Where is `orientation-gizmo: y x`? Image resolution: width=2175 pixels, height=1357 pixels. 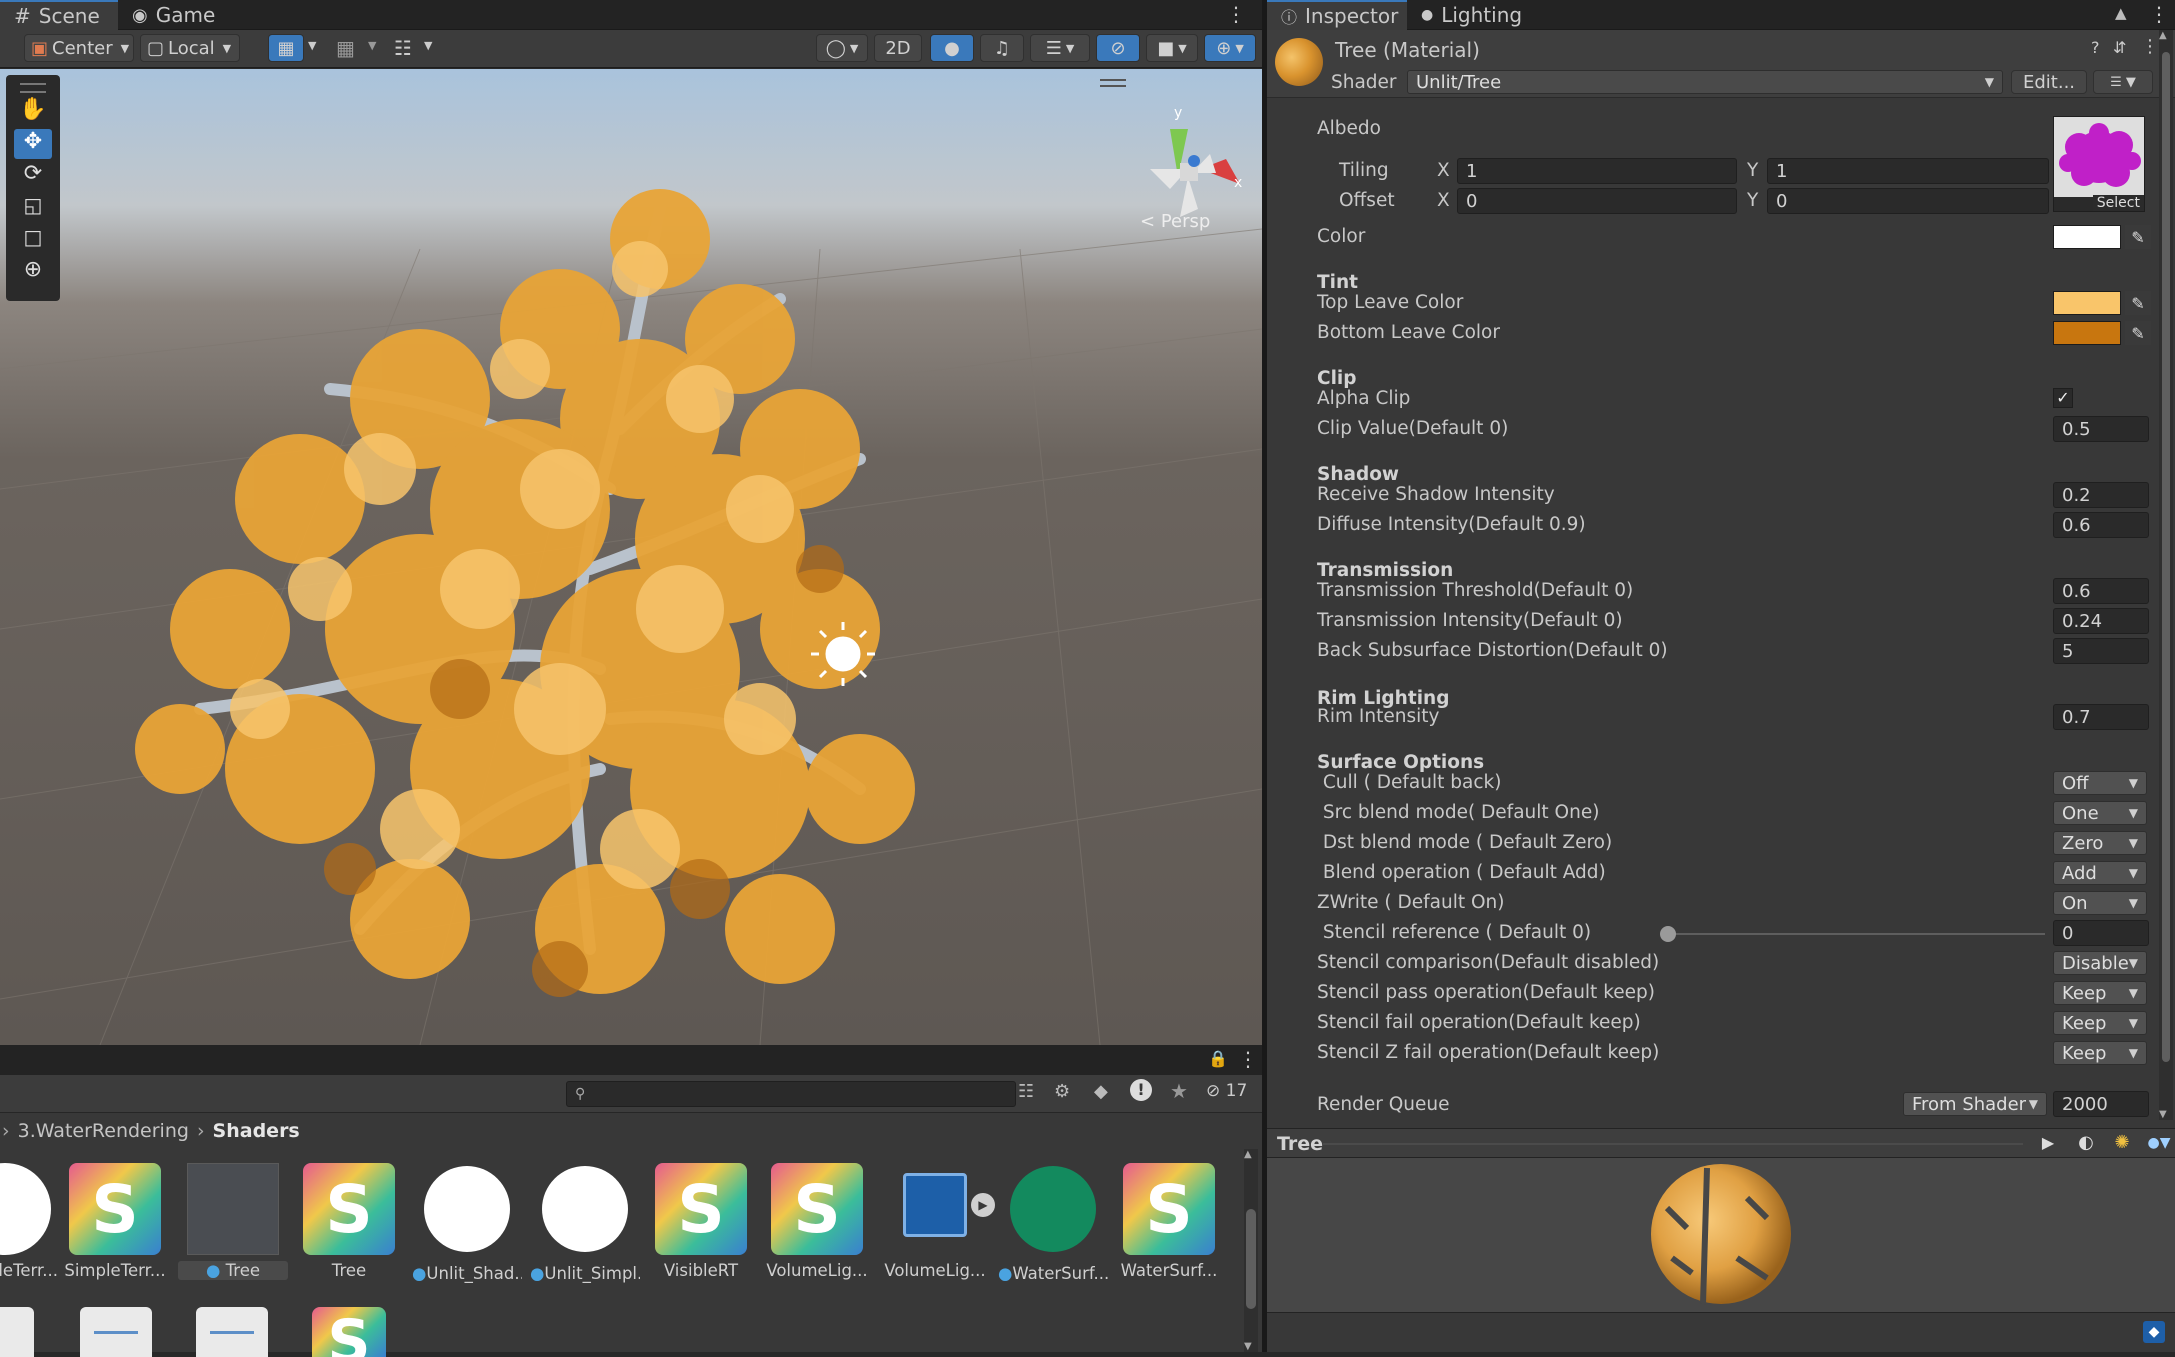 orientation-gizmo: y x is located at coordinates (1190, 159).